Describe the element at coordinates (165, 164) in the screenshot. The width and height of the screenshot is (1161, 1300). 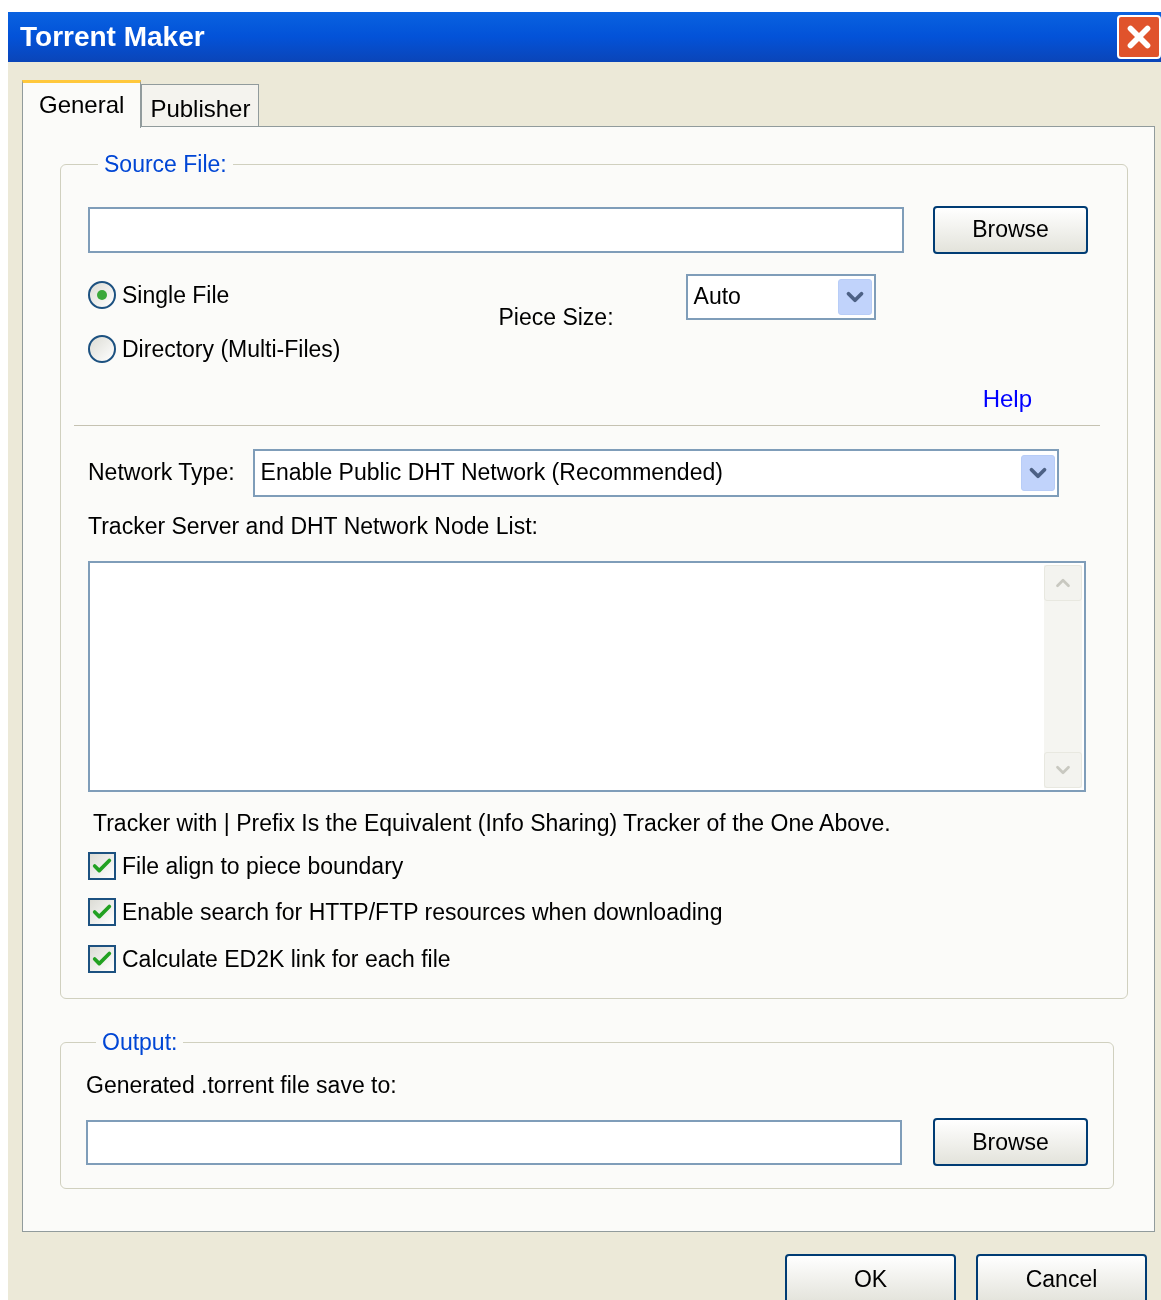
I see `group-legend: Source File:` at that location.